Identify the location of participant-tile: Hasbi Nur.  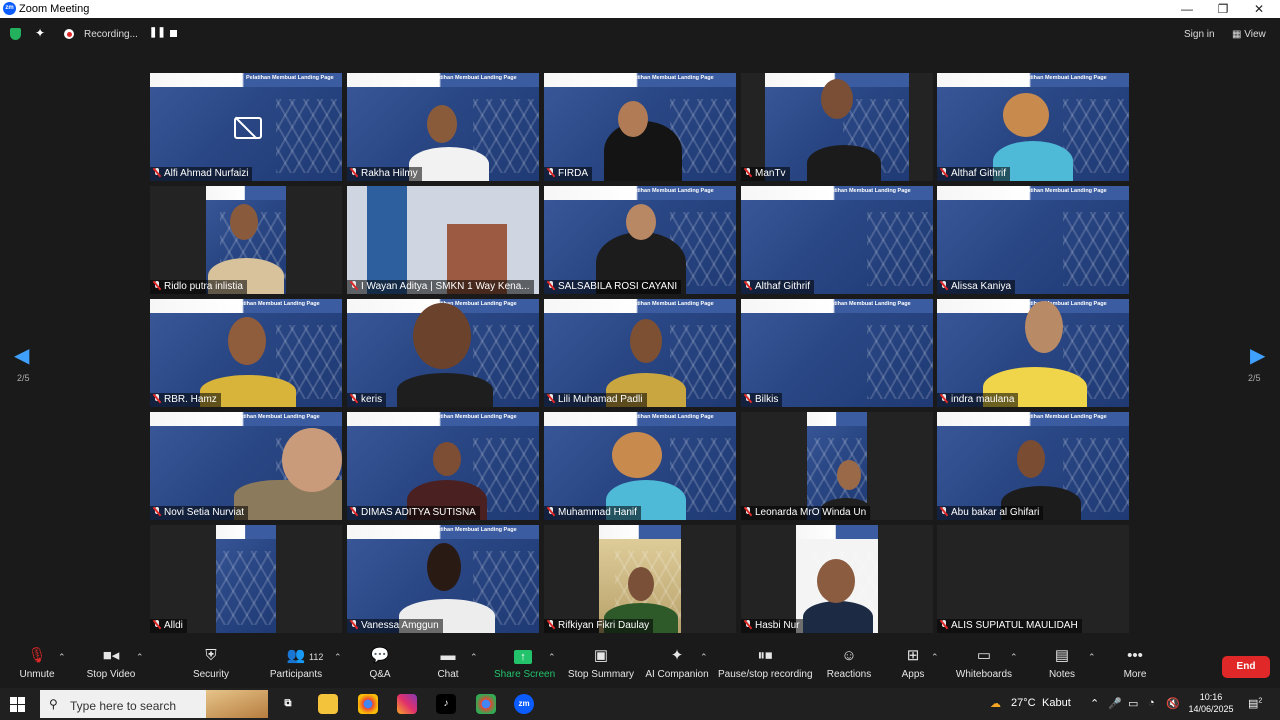
(837, 579).